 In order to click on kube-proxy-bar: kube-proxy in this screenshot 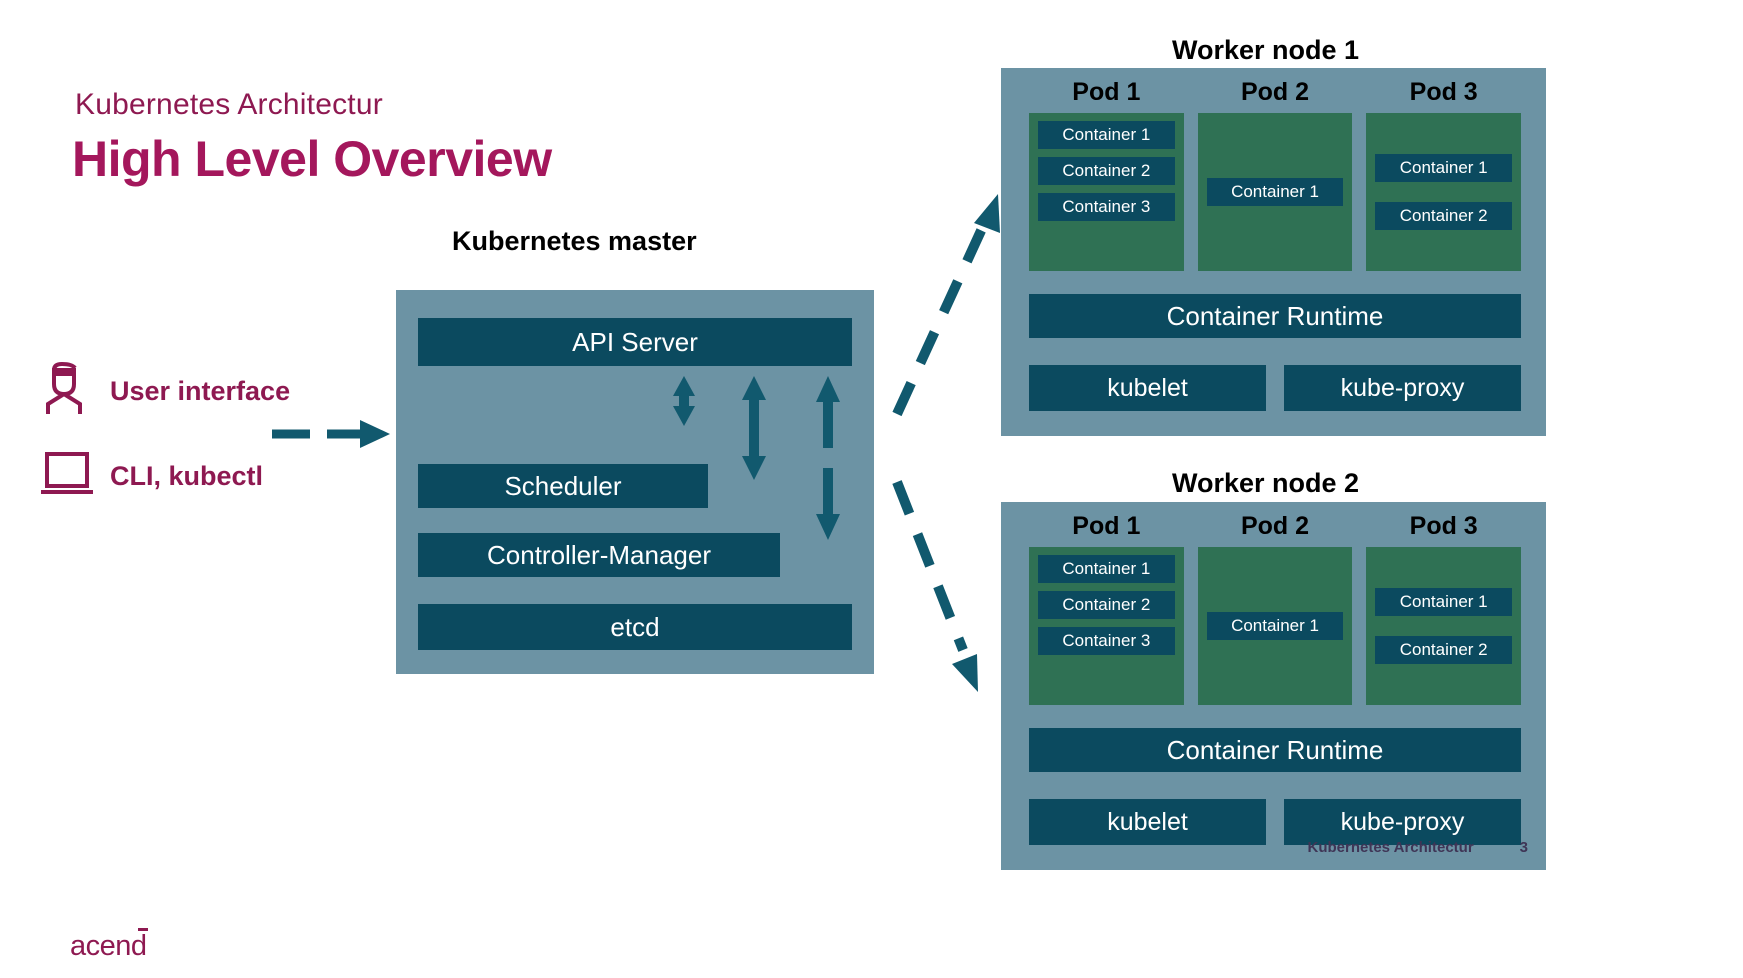, I will do `click(1402, 388)`.